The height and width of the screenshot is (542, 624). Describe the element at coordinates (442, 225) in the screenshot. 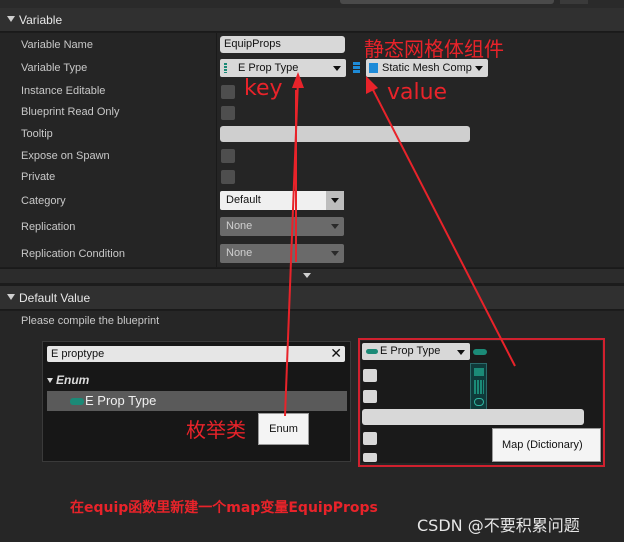

I see `arrow-to-value` at that location.